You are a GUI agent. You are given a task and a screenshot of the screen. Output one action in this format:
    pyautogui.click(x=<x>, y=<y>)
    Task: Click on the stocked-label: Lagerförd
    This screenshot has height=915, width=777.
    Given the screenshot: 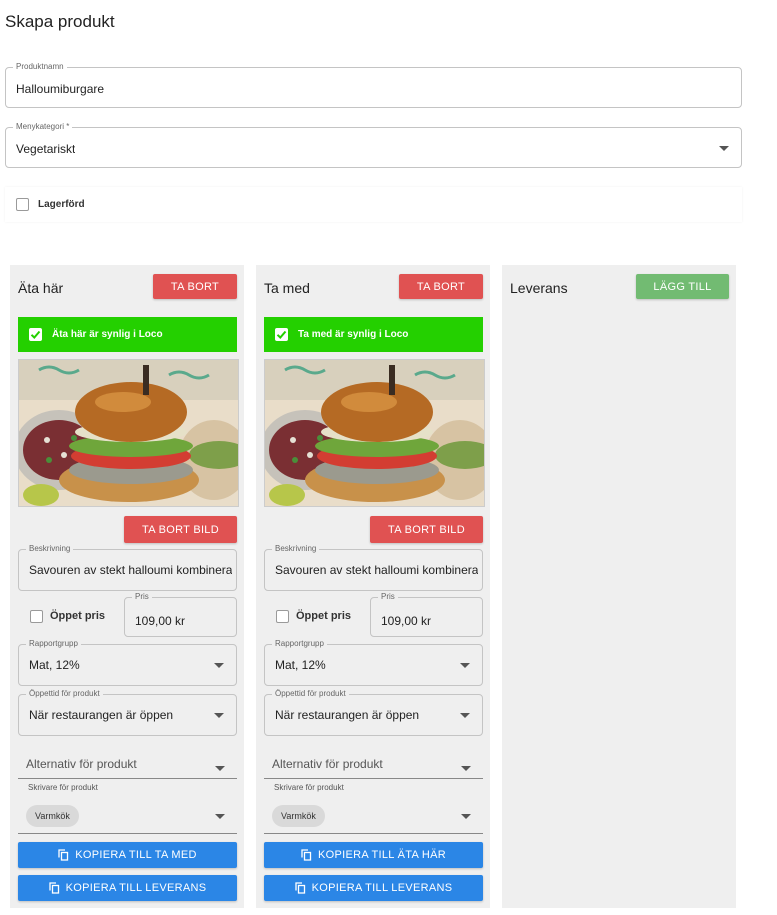 What is the action you would take?
    pyautogui.click(x=61, y=204)
    